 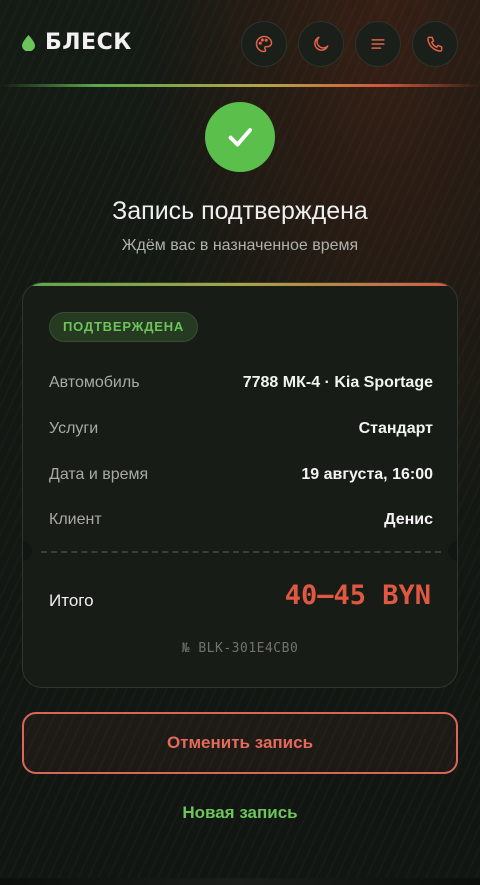 I want to click on theme-toggle-button, so click(x=321, y=44).